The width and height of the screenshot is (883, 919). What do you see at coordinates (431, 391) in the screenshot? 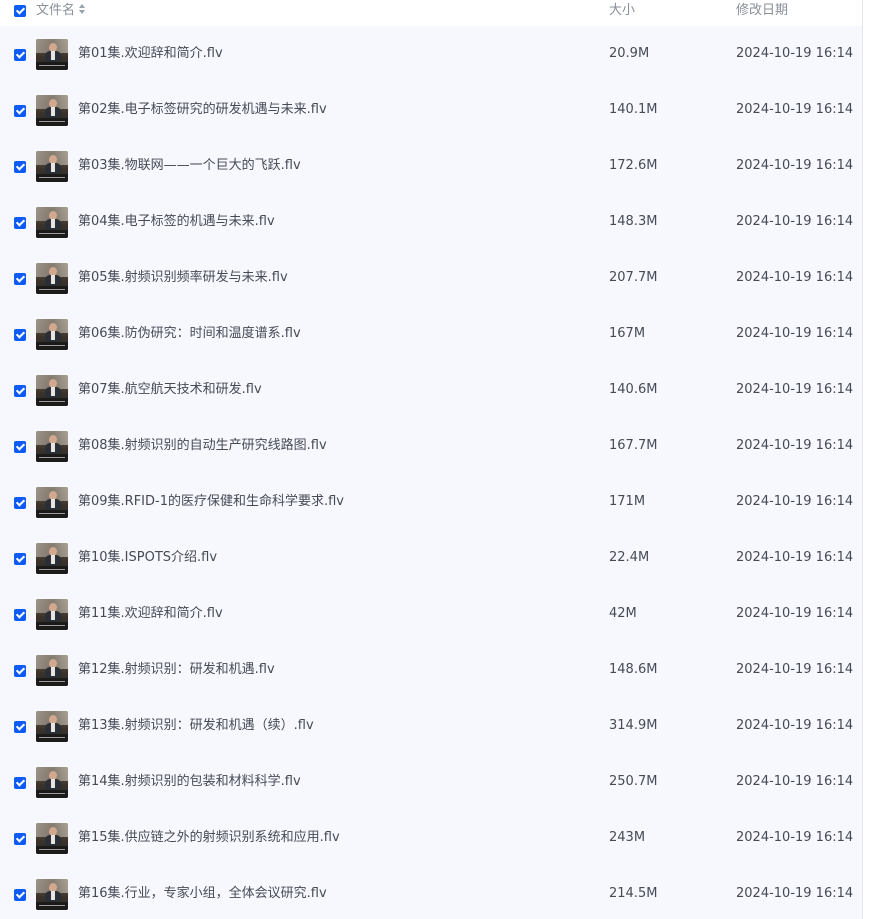
I see `file-row: 第07集.航空航天技术和研发.flv 140.6M 2024-10-19 16:14` at bounding box center [431, 391].